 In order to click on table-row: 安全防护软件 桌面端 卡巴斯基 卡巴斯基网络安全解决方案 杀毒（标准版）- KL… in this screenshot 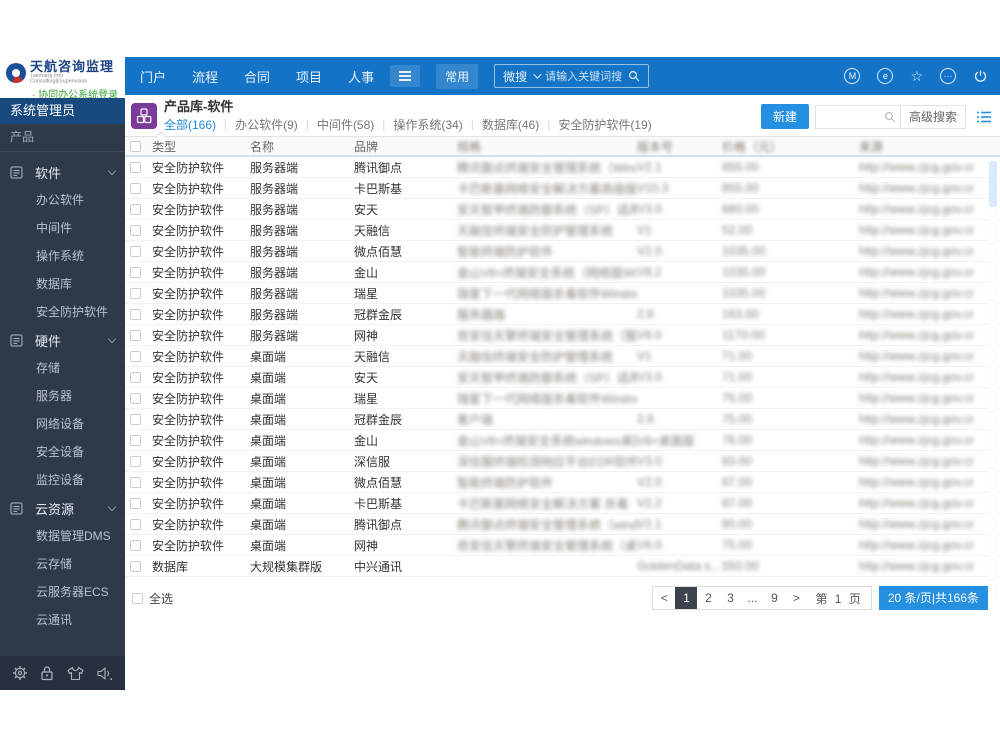, I will do `click(562, 503)`.